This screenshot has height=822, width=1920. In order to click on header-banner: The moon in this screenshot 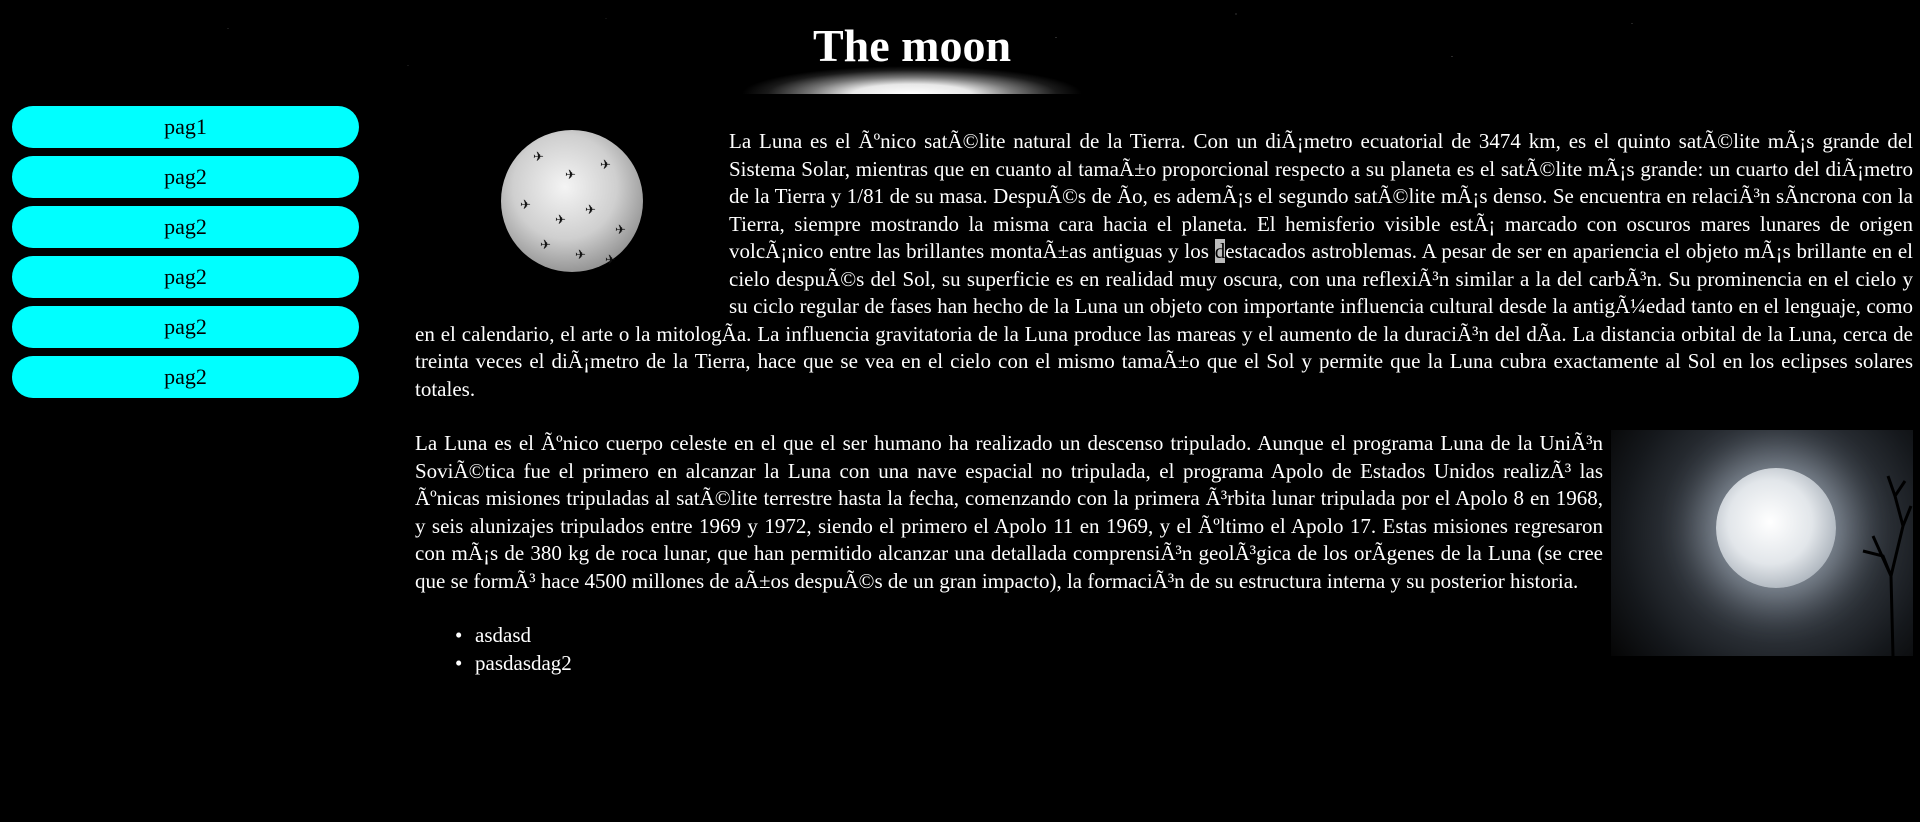, I will do `click(912, 47)`.